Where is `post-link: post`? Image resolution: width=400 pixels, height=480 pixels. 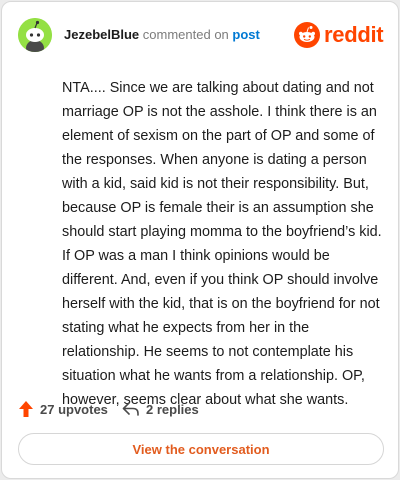 post-link: post is located at coordinates (245, 34).